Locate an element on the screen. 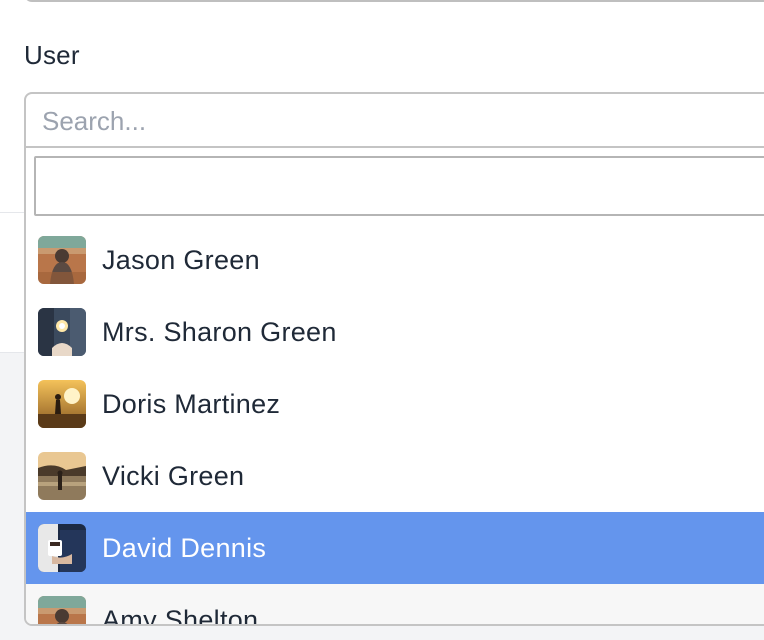 The image size is (764, 640). option-david-dennis: David Dennis is located at coordinates (395, 548).